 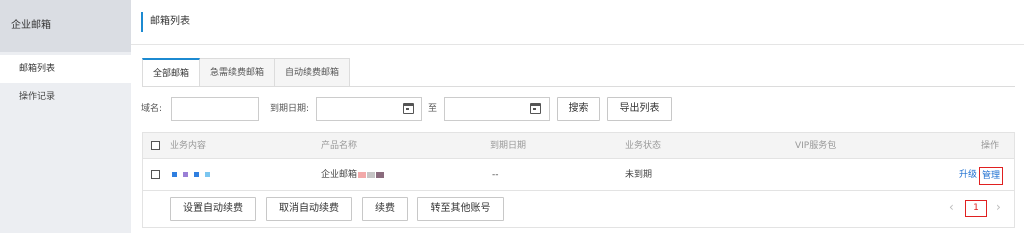 I want to click on title-divider, so click(x=577, y=44).